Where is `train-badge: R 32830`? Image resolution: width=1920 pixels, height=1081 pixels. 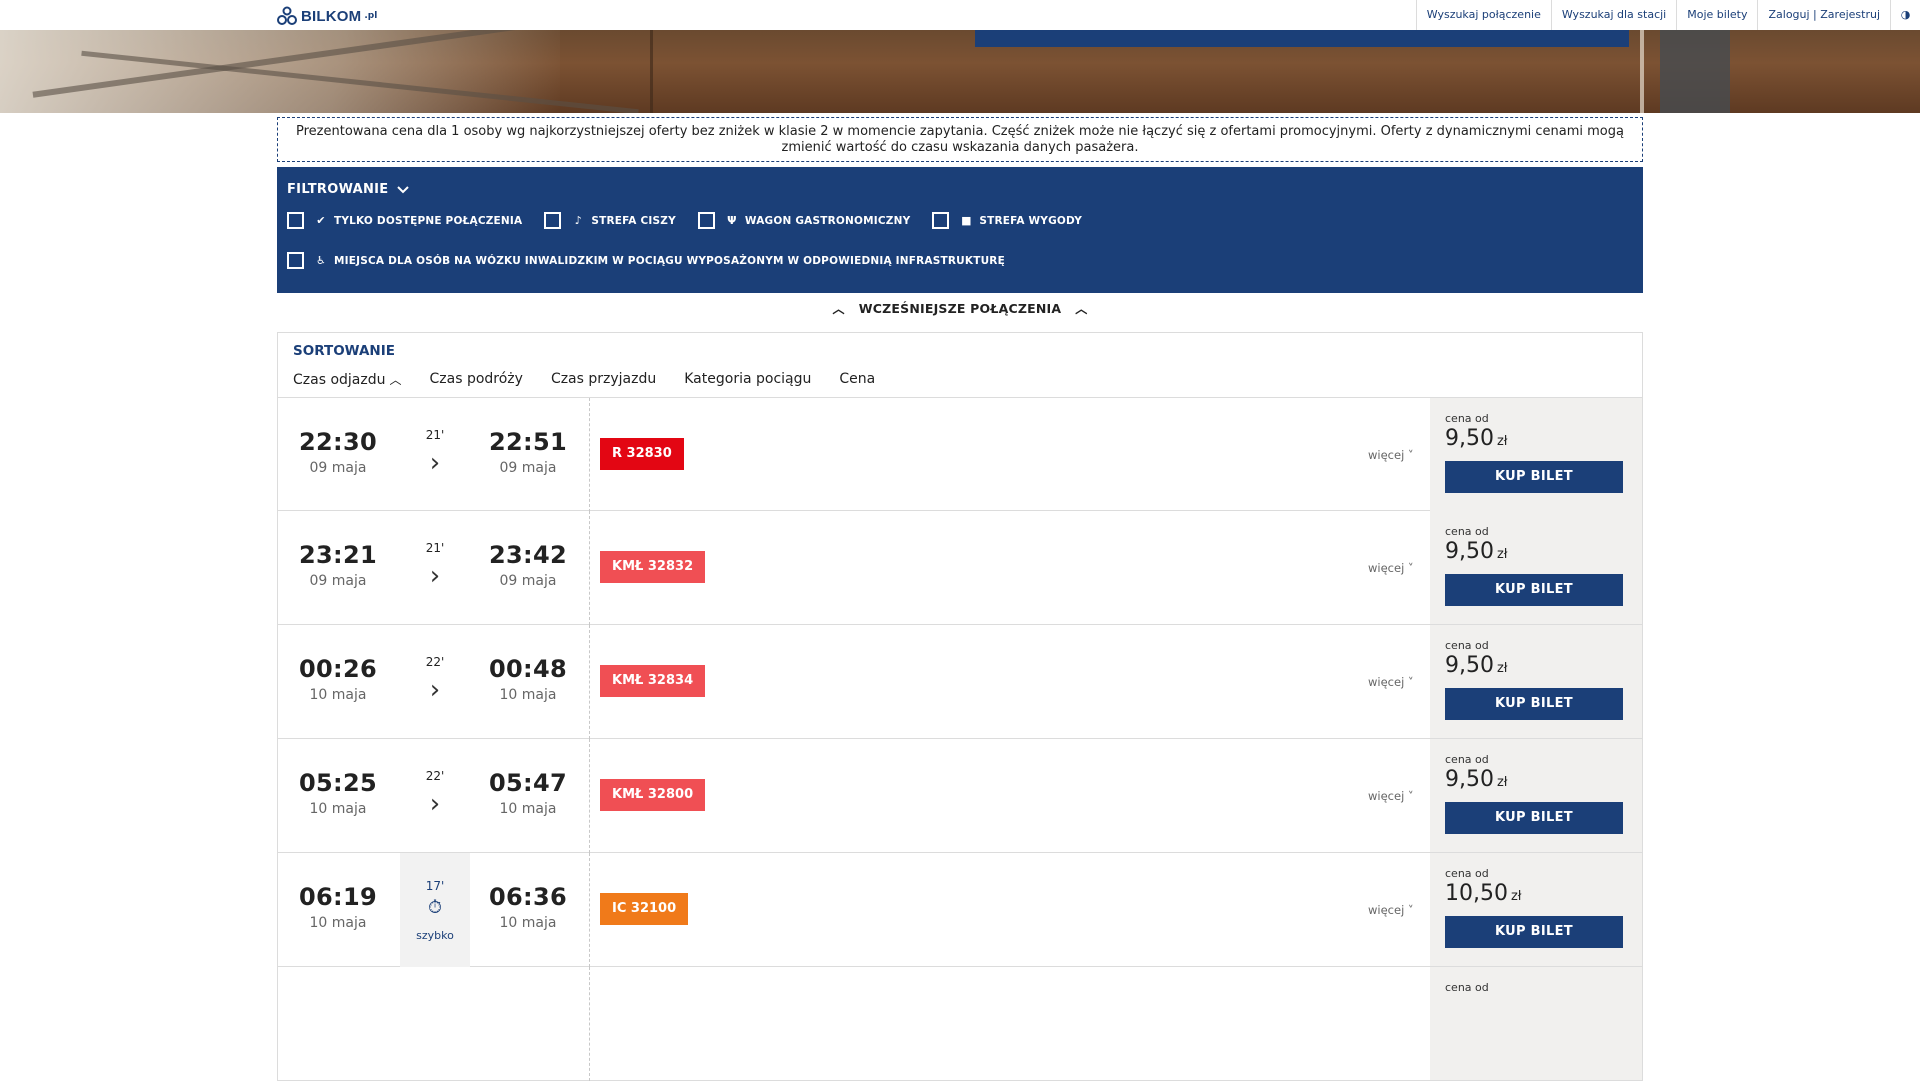 train-badge: R 32830 is located at coordinates (642, 454).